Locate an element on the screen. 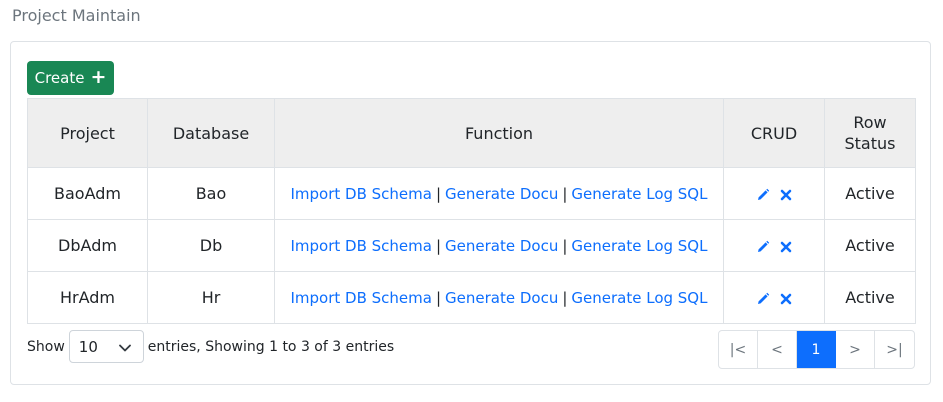 This screenshot has width=943, height=402. show-label: Show is located at coordinates (46, 346).